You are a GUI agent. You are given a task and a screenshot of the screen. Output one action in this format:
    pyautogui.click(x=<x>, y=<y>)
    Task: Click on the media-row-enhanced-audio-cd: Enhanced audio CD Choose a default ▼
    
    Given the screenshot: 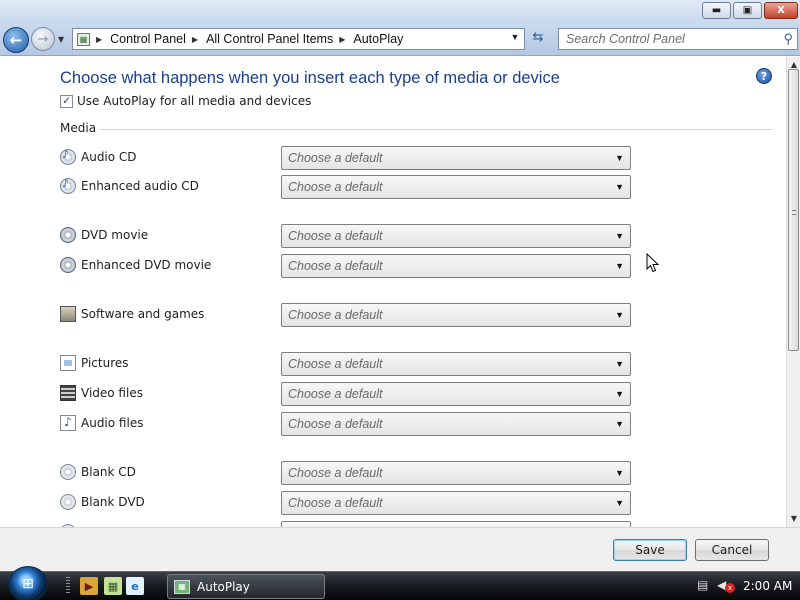 What is the action you would take?
    pyautogui.click(x=346, y=187)
    